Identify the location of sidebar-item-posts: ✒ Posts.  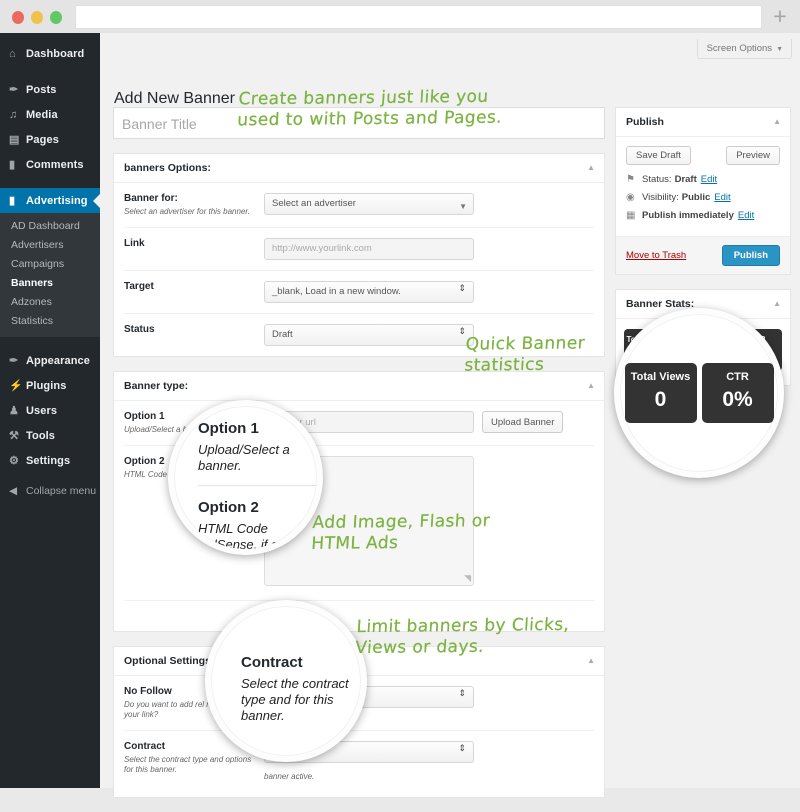
(50, 89).